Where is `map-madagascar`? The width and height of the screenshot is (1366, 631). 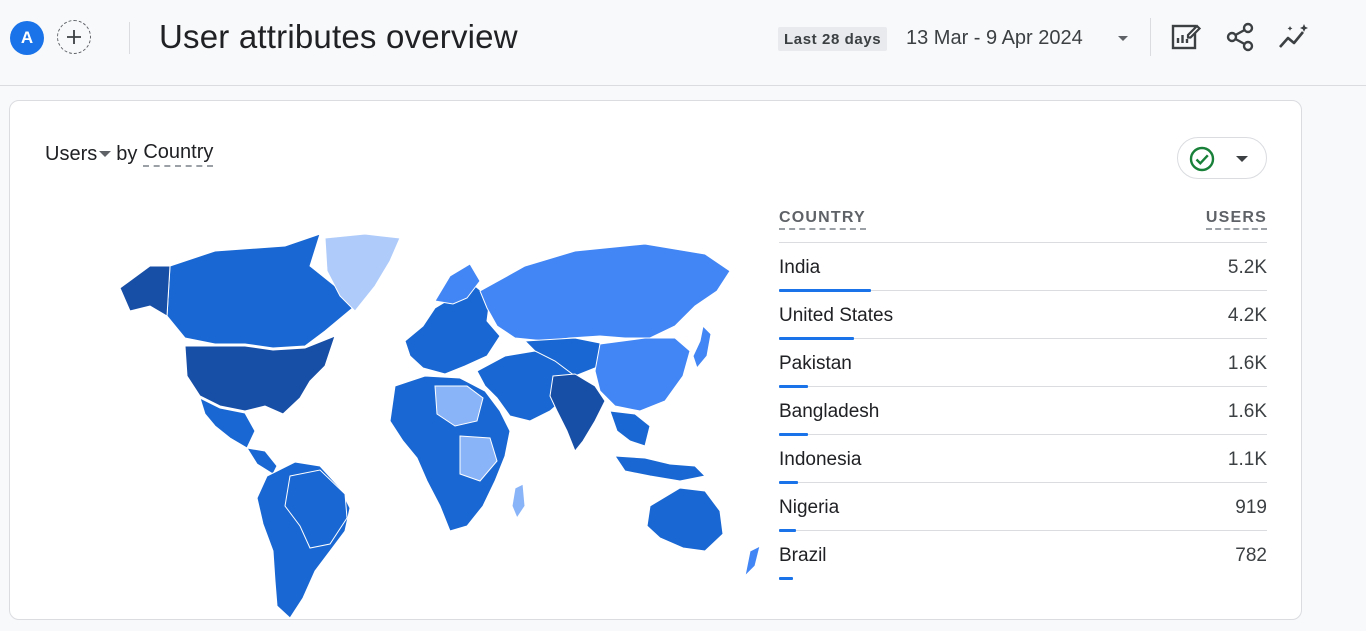 map-madagascar is located at coordinates (518, 501).